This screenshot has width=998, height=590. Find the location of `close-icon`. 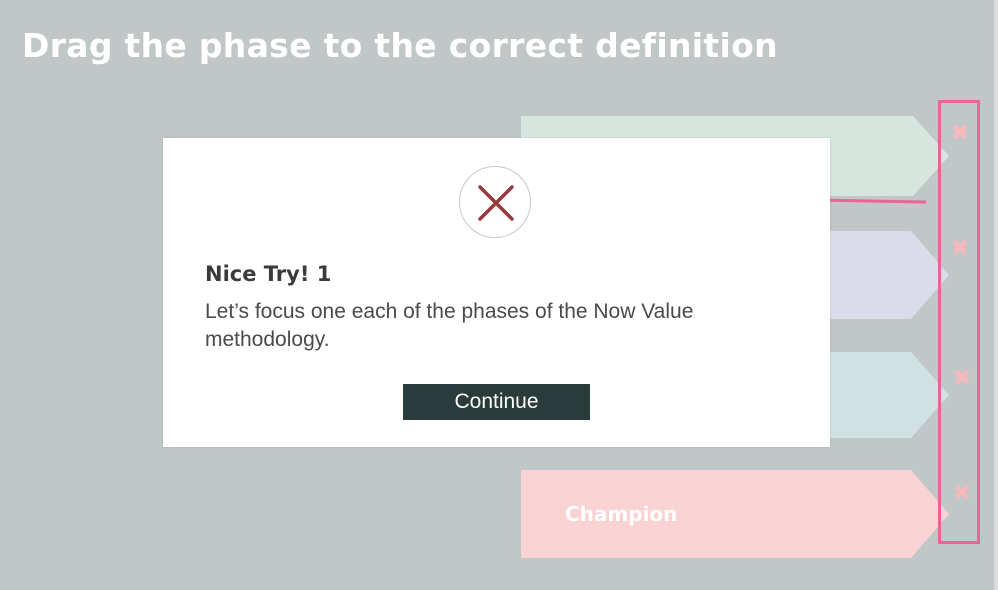

close-icon is located at coordinates (495, 202).